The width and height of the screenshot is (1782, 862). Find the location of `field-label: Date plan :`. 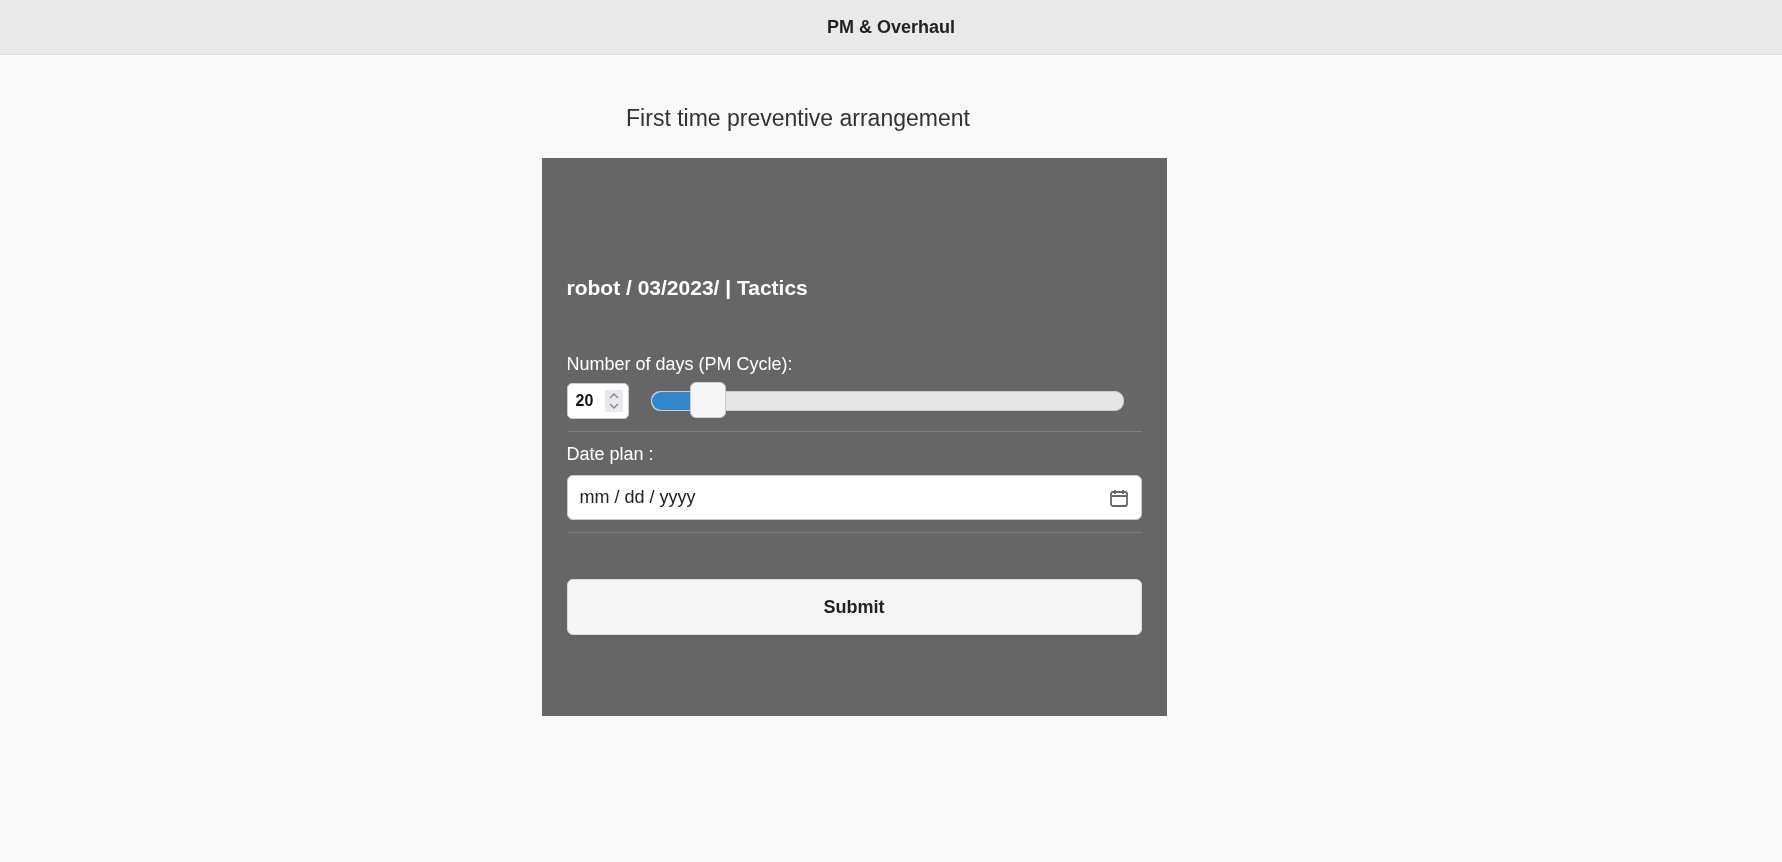

field-label: Date plan : is located at coordinates (610, 454).